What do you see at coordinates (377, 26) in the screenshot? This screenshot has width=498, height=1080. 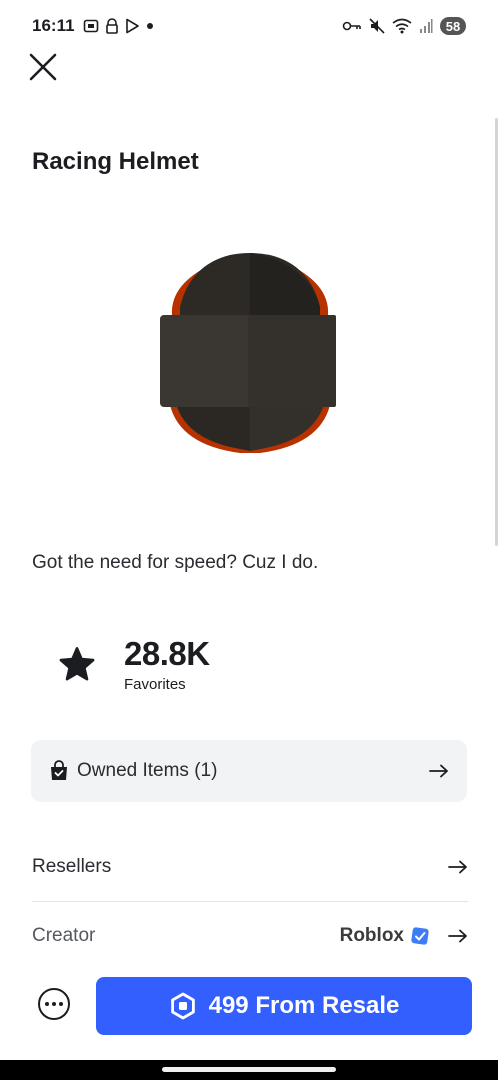 I see `muted-icon` at bounding box center [377, 26].